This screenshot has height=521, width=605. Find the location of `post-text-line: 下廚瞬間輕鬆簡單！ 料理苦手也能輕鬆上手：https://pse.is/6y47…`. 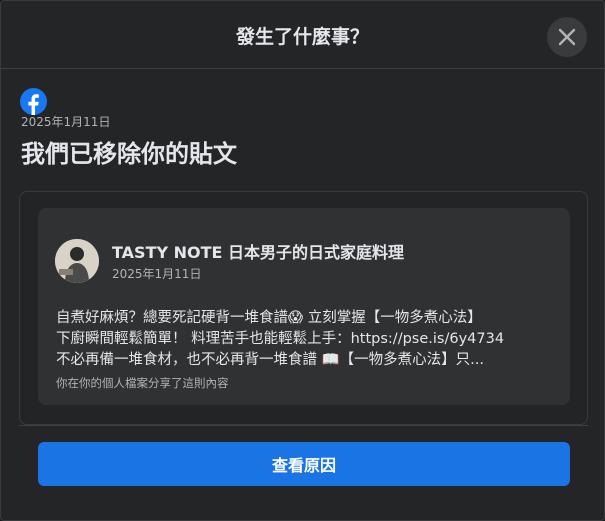

post-text-line: 下廚瞬間輕鬆簡單！ 料理苦手也能輕鬆上手：https://pse.is/6y47… is located at coordinates (280, 339).